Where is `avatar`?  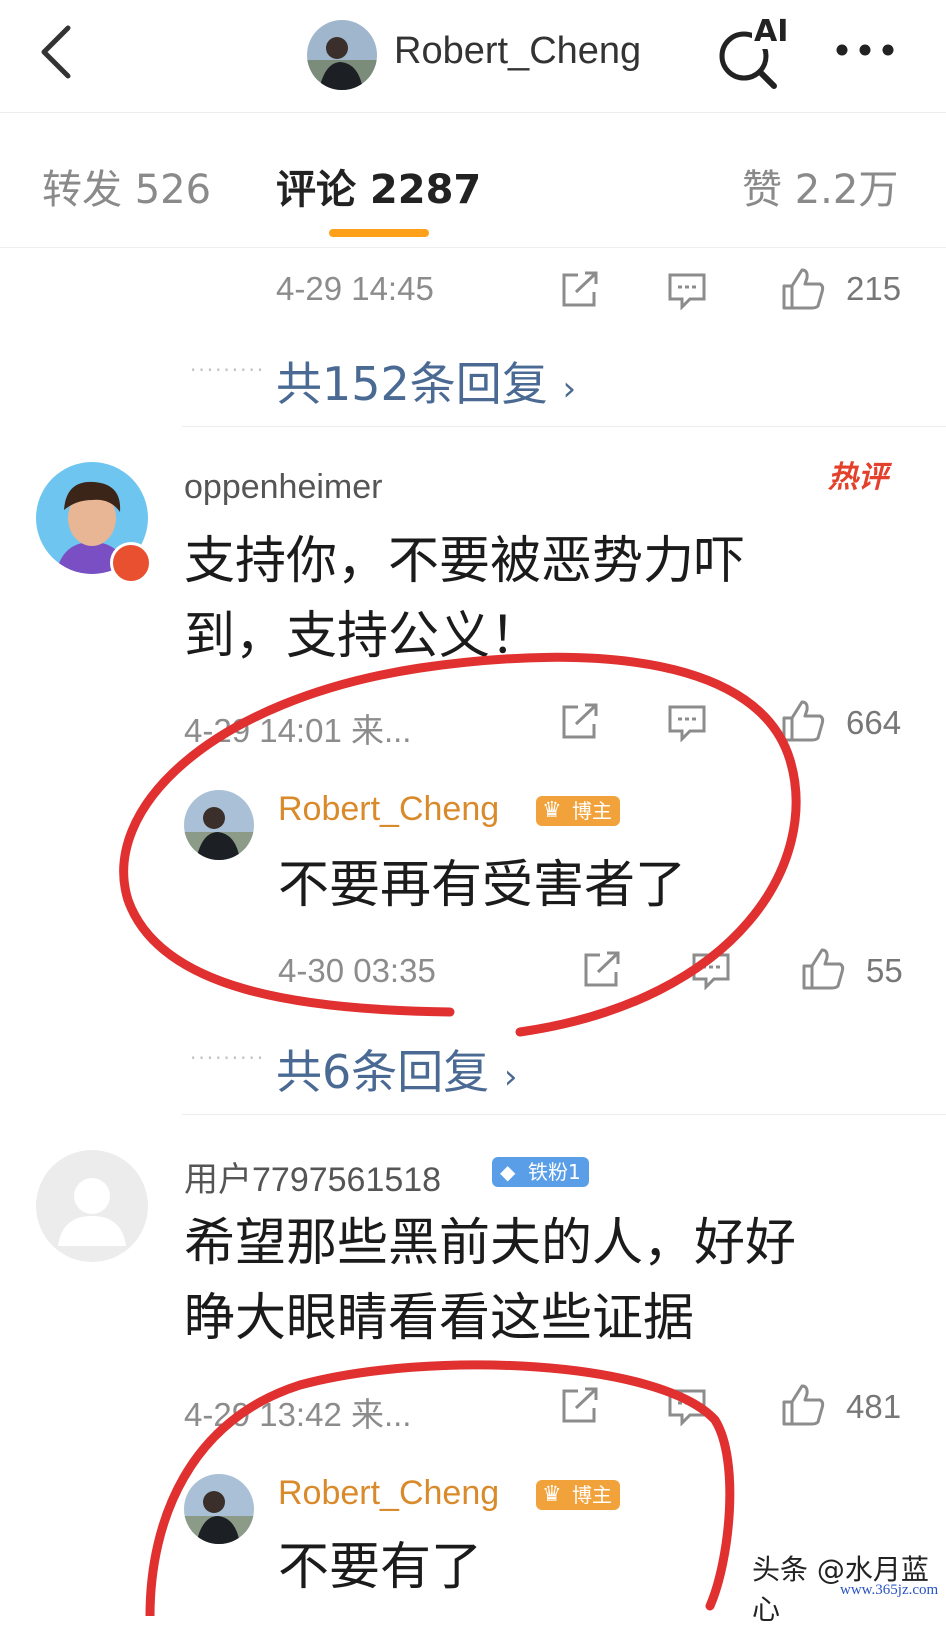 avatar is located at coordinates (92, 1206).